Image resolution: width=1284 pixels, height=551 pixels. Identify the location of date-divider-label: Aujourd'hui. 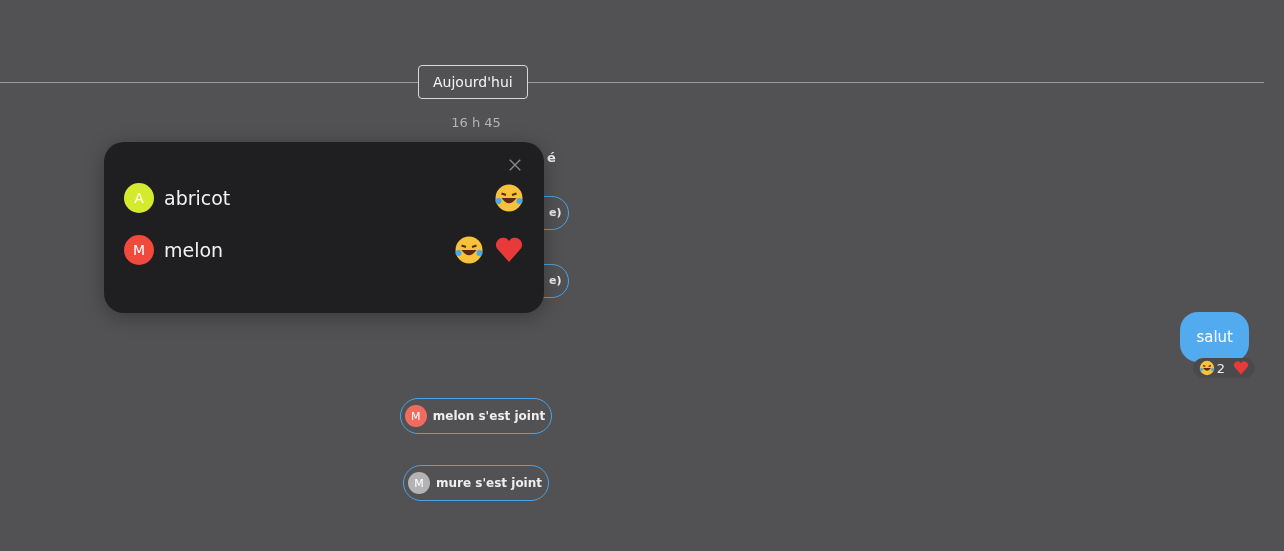
(473, 82).